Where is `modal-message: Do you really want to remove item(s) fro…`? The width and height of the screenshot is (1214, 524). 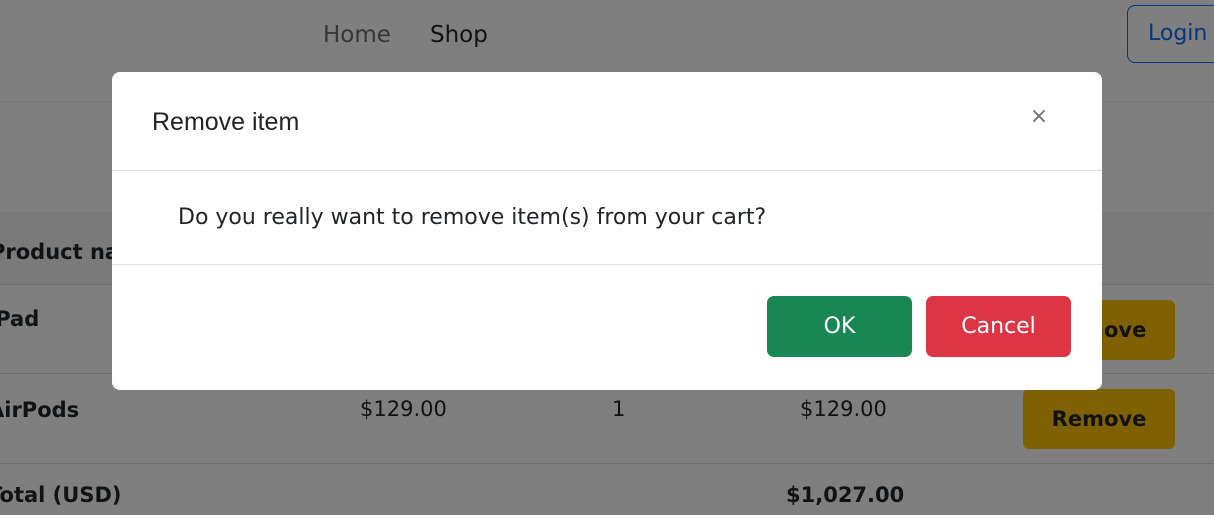
modal-message: Do you really want to remove item(s) fro… is located at coordinates (472, 217).